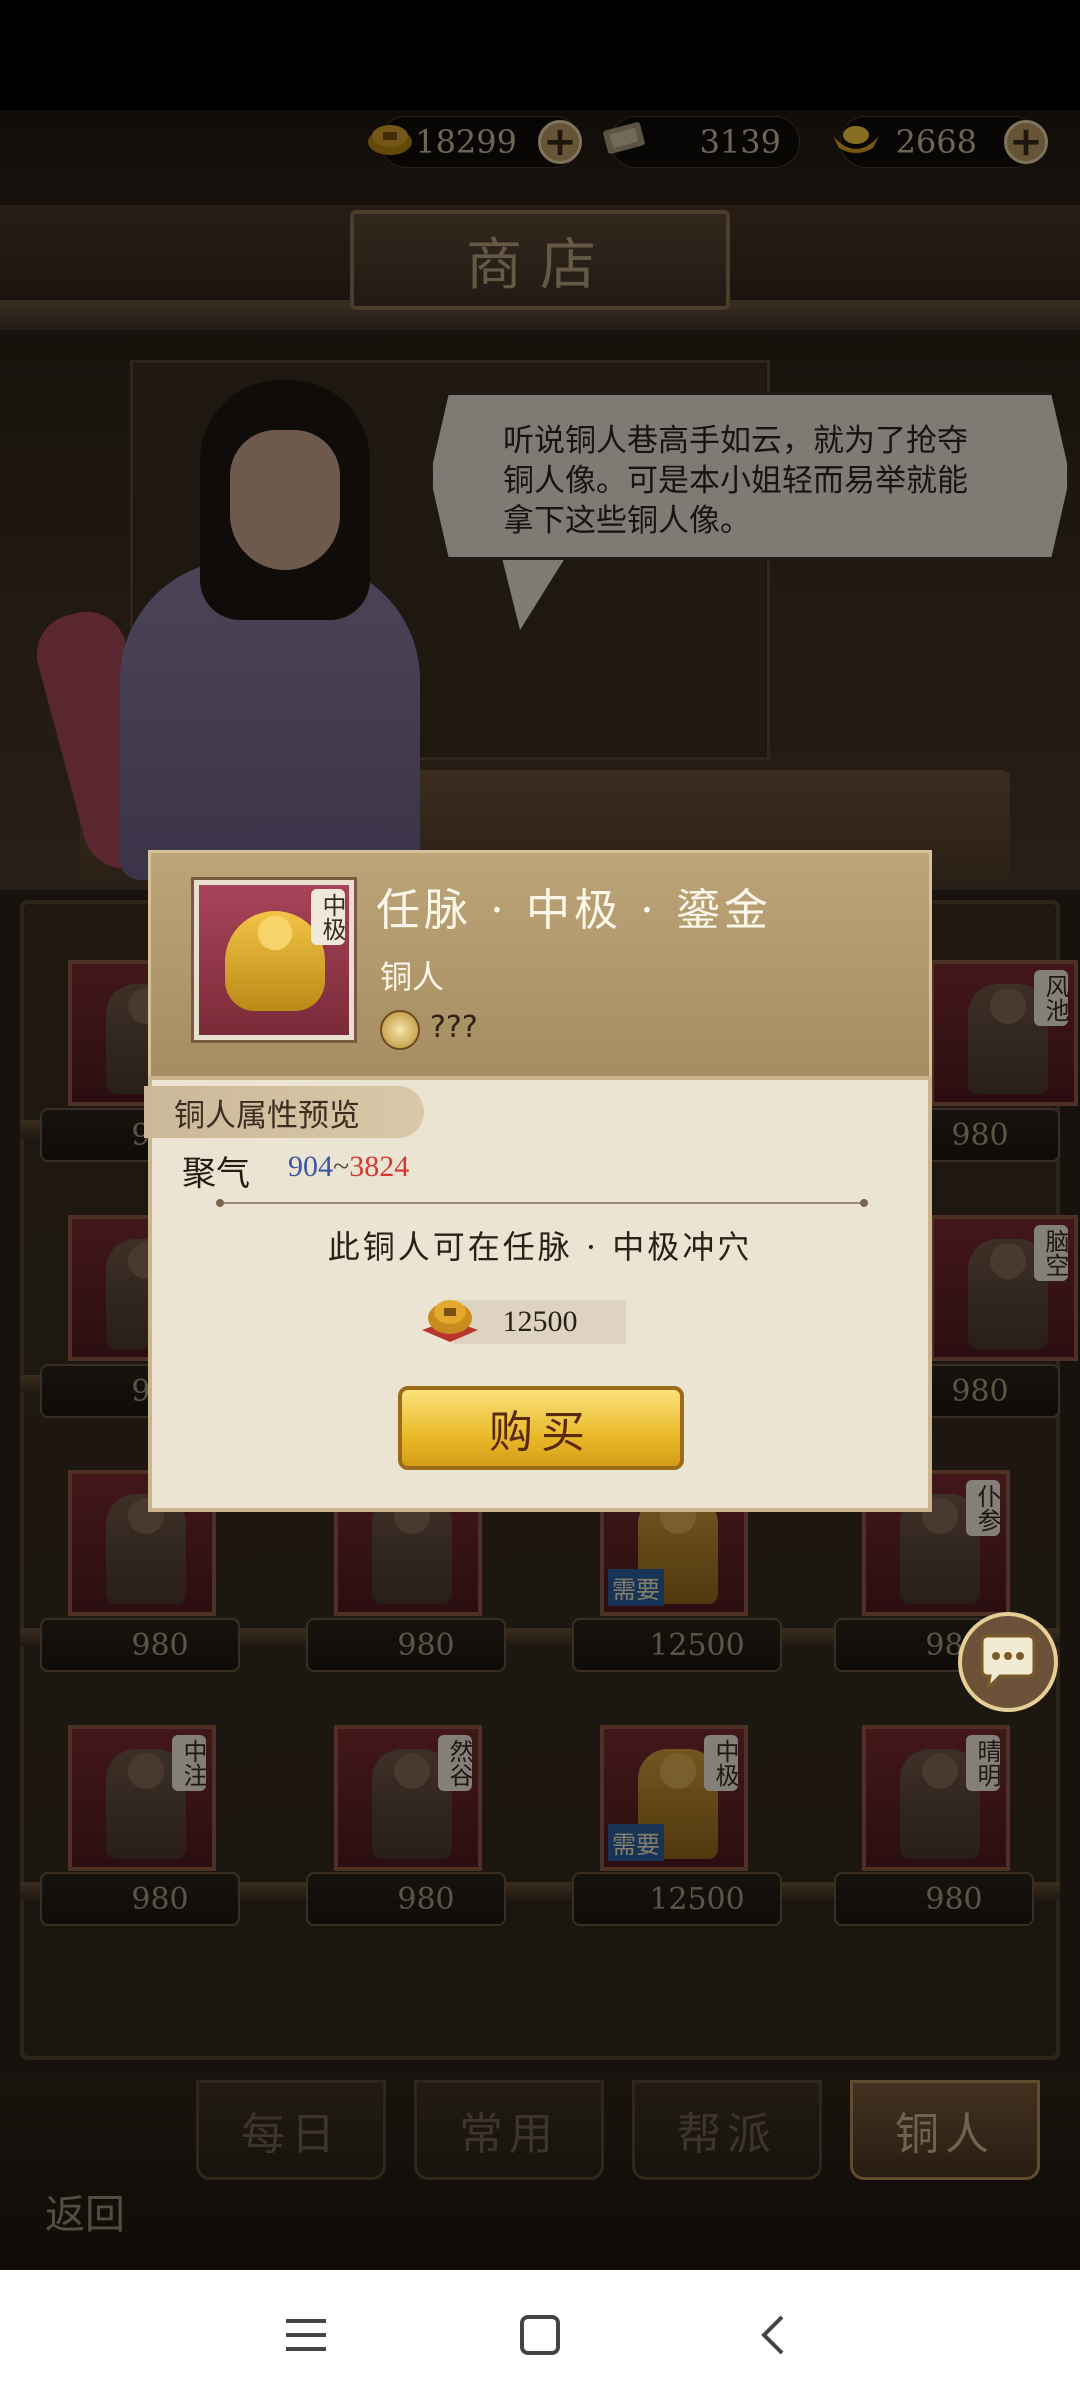 The image size is (1080, 2400). What do you see at coordinates (379, 1166) in the screenshot?
I see `attr-max: 3824` at bounding box center [379, 1166].